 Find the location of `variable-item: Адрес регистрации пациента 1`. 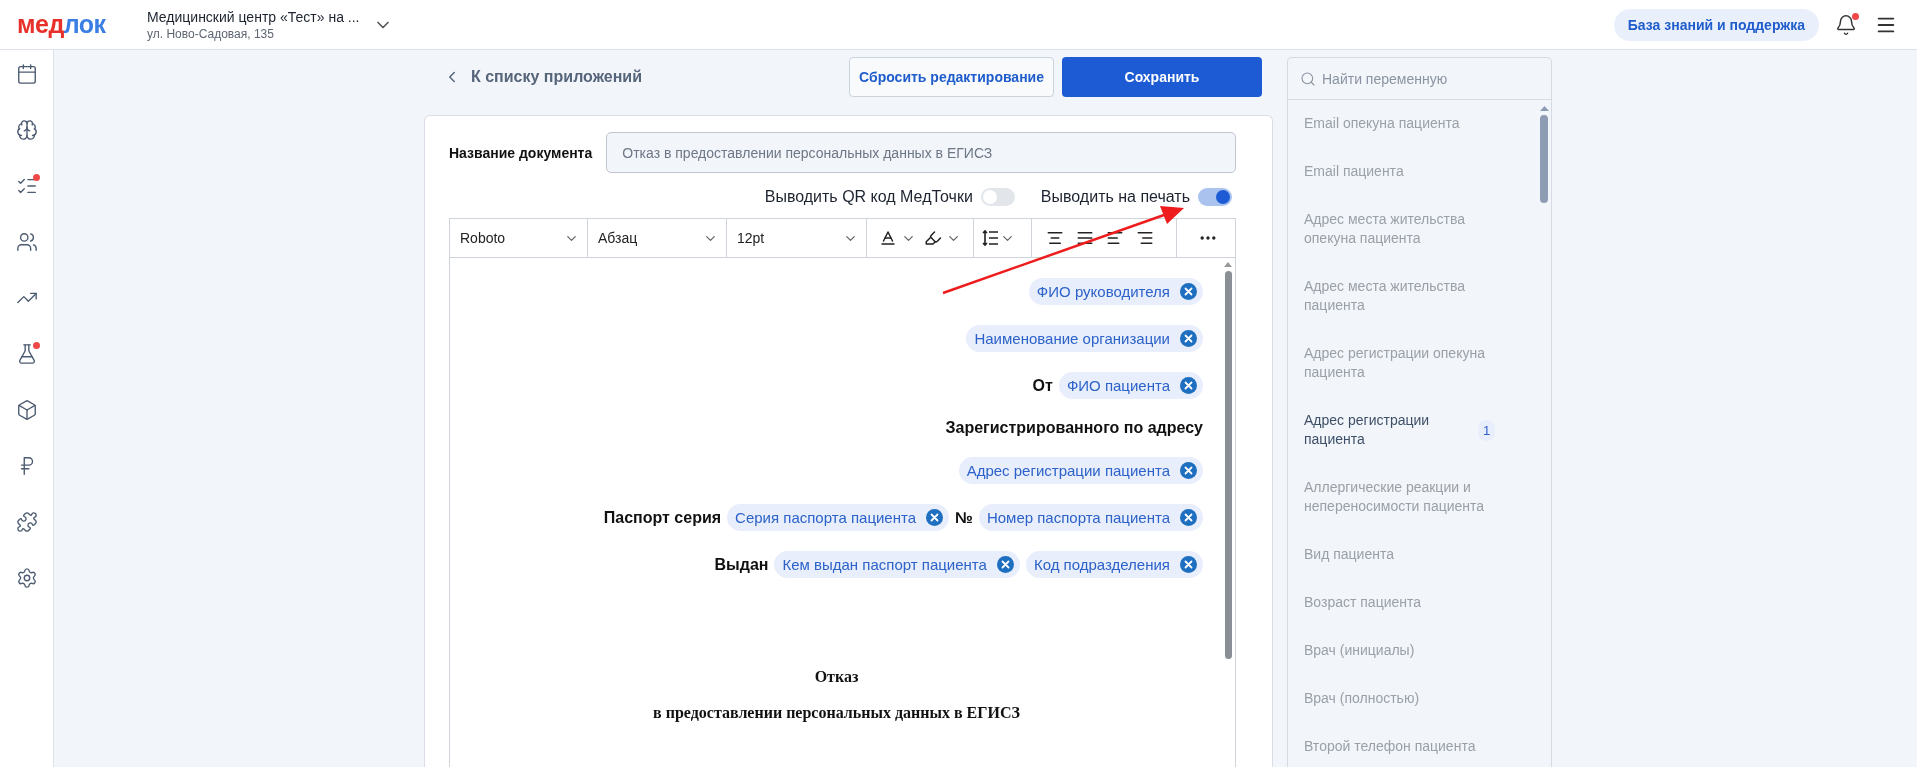

variable-item: Адрес регистрации пациента 1 is located at coordinates (1412, 430).